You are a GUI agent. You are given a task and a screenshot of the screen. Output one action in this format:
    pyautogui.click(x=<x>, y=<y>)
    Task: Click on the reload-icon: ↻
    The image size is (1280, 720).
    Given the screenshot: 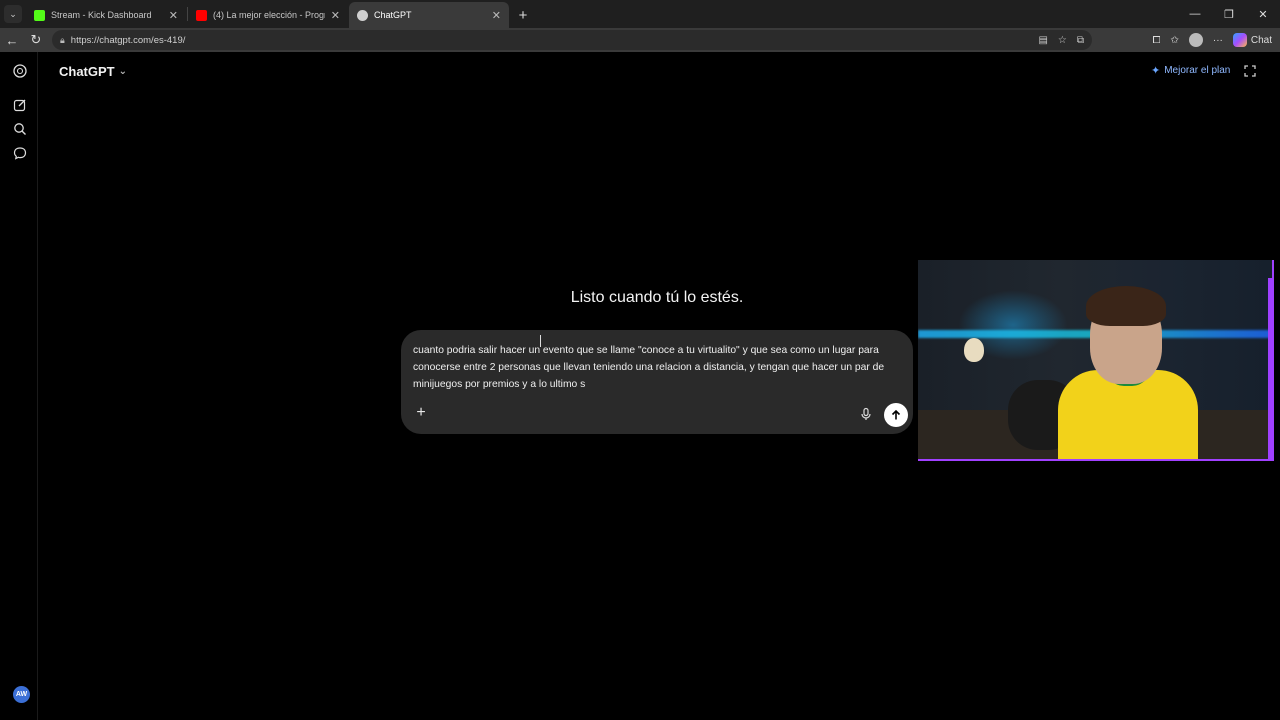 What is the action you would take?
    pyautogui.click(x=36, y=40)
    